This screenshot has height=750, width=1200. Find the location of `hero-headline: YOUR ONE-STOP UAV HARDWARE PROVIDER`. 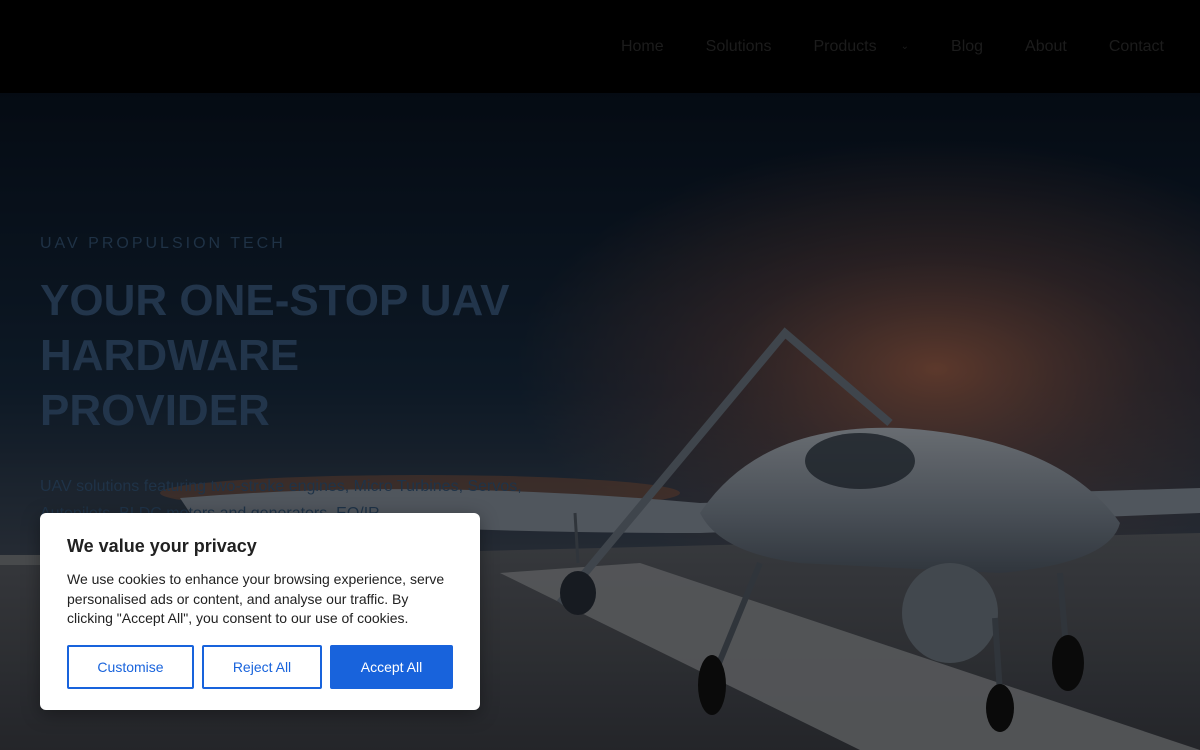

hero-headline: YOUR ONE-STOP UAV HARDWARE PROVIDER is located at coordinates (275, 355).